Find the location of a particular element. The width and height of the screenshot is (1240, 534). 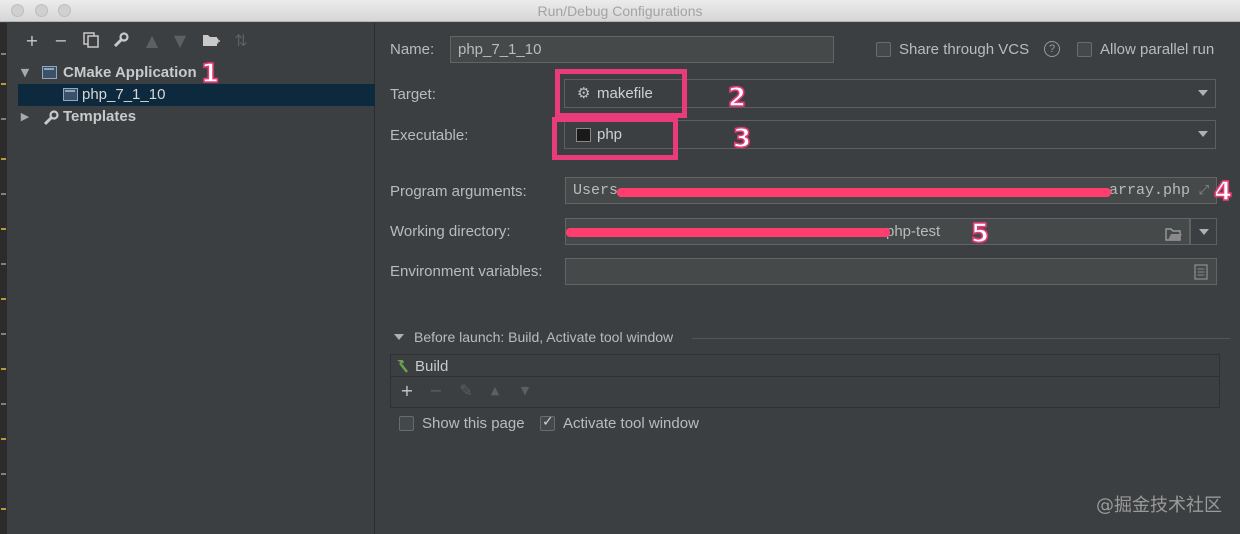

before-launch-list: Build + − ✎ ▲ ▼ is located at coordinates (805, 381).